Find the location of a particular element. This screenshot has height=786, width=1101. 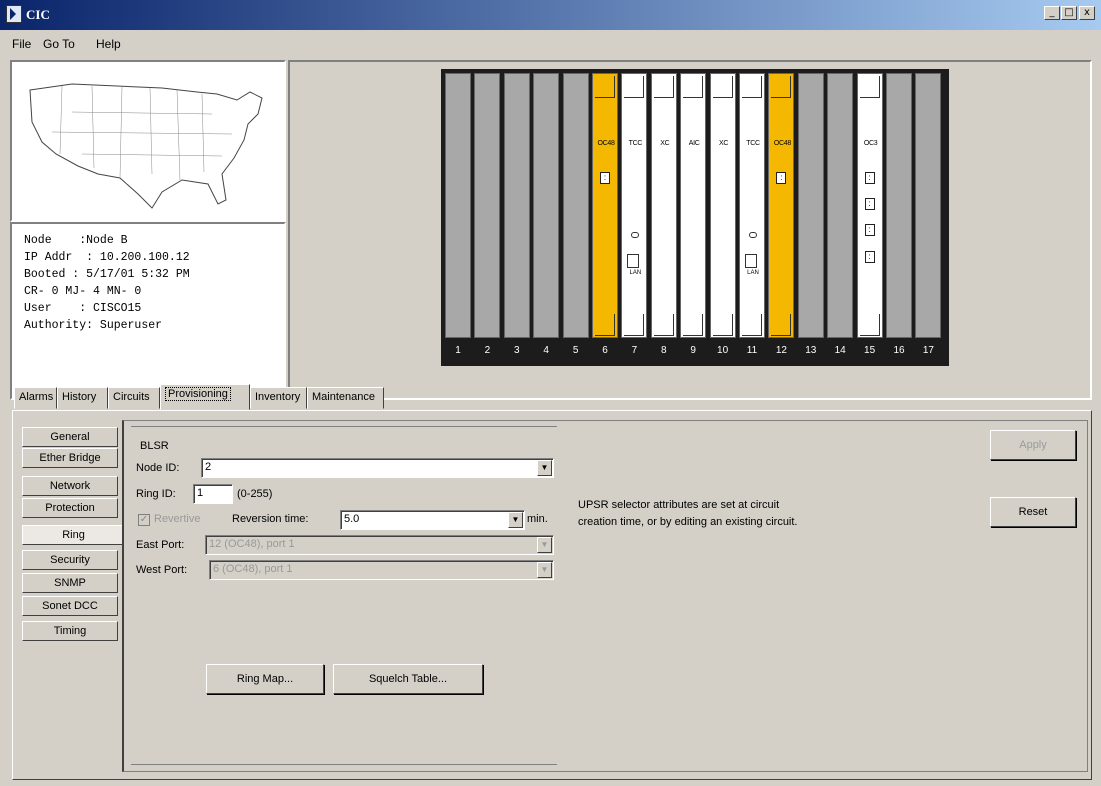

maximize-button: □ is located at coordinates (1069, 13).